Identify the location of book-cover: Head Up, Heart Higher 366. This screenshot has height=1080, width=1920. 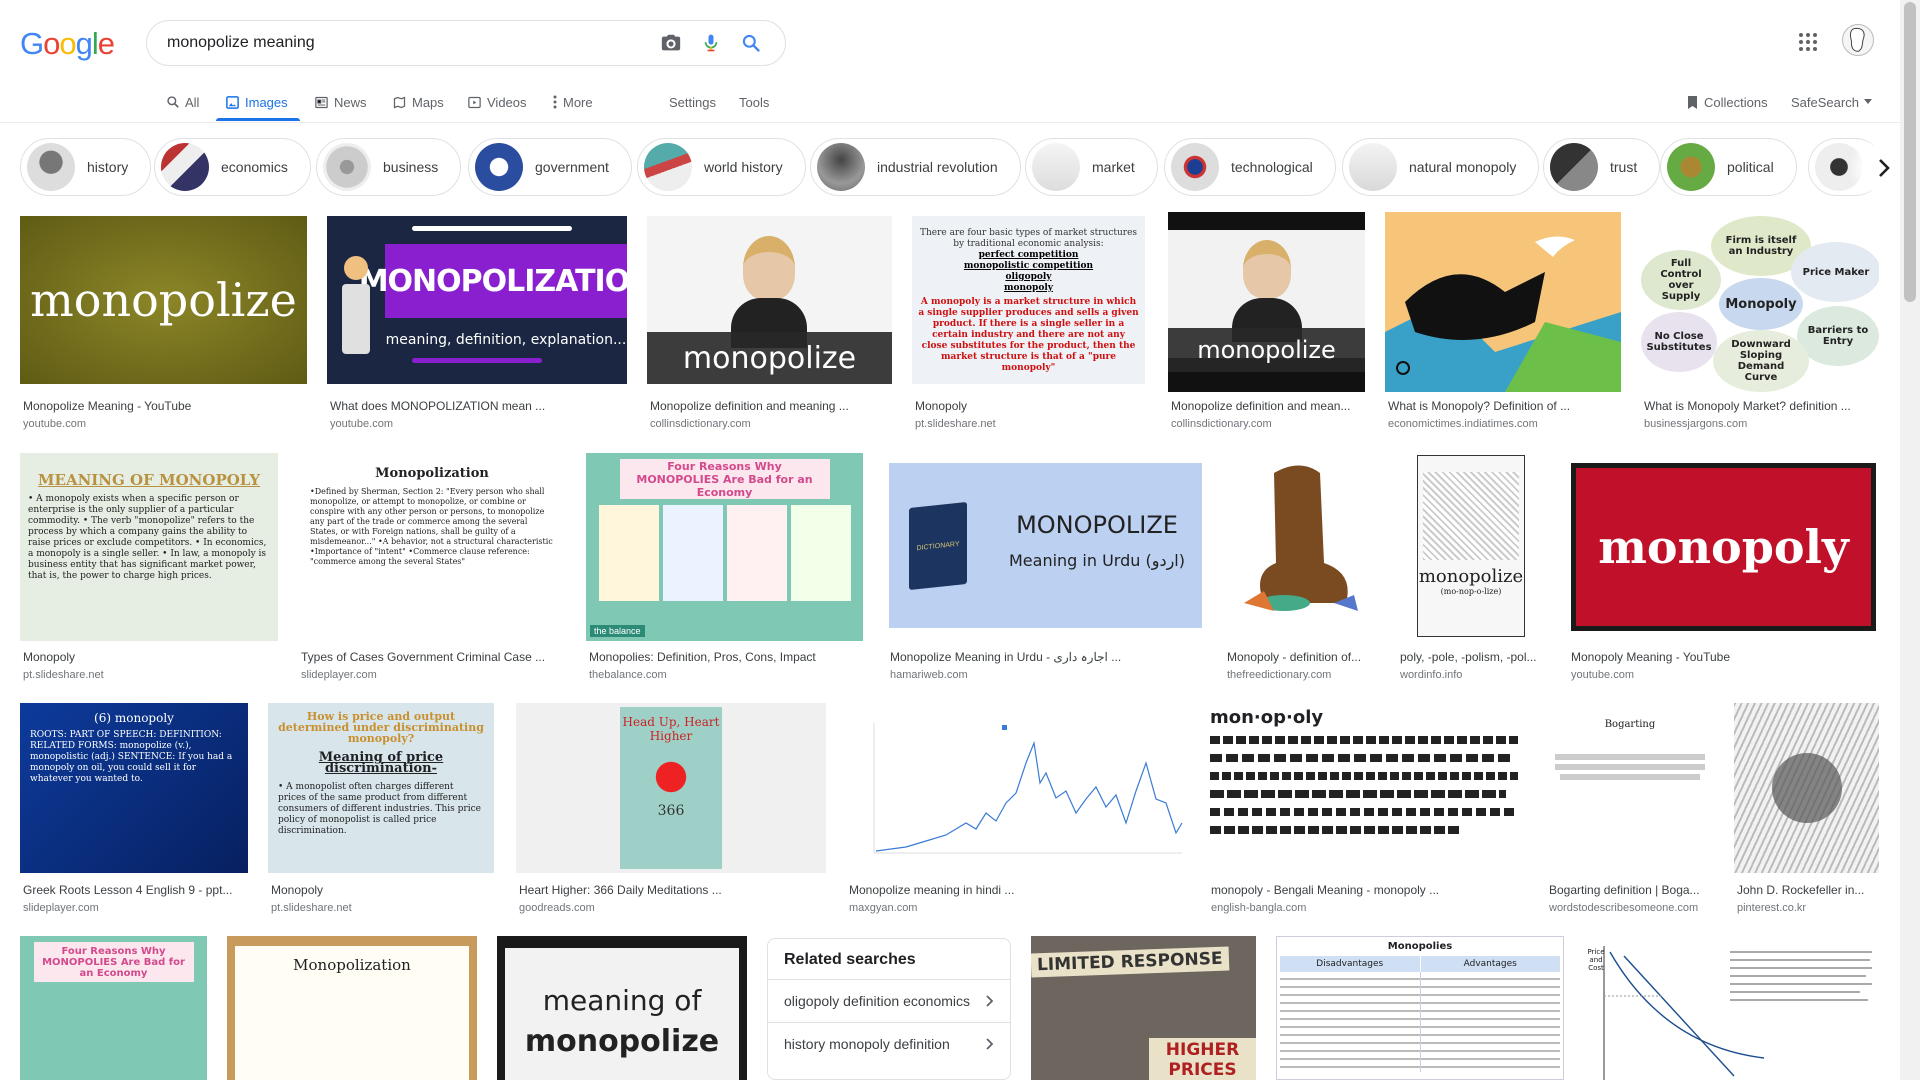
(671, 788).